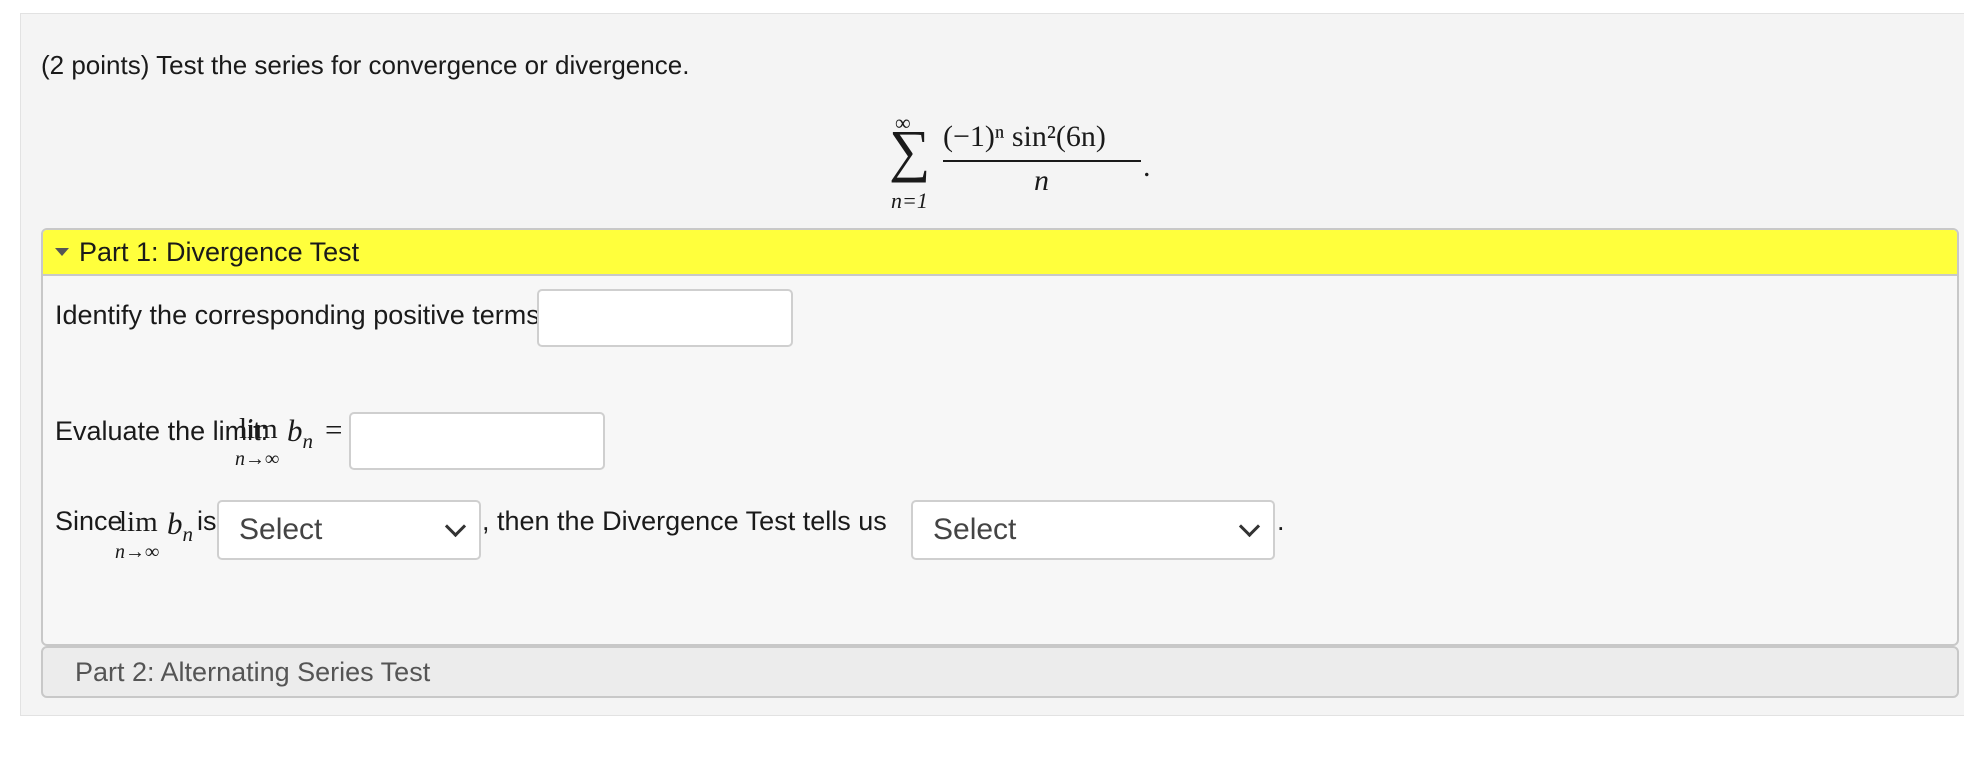 This screenshot has height=758, width=1964. I want to click on limit-row: Evaluate the limit:, so click(161, 431).